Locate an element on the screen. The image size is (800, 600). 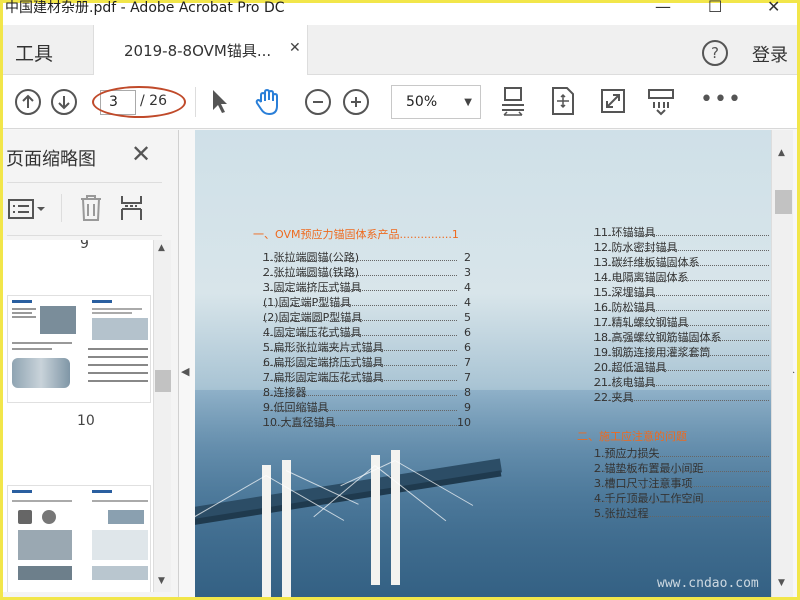
toc-entry-title: 2.张拉端圆锚(铁路) is located at coordinates (311, 272).